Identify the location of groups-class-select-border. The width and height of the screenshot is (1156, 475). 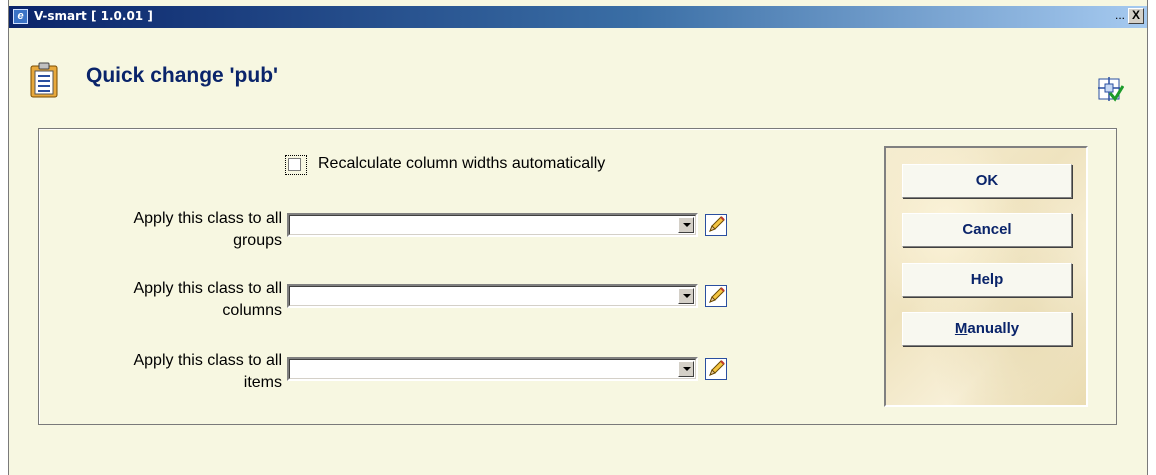
(492, 225).